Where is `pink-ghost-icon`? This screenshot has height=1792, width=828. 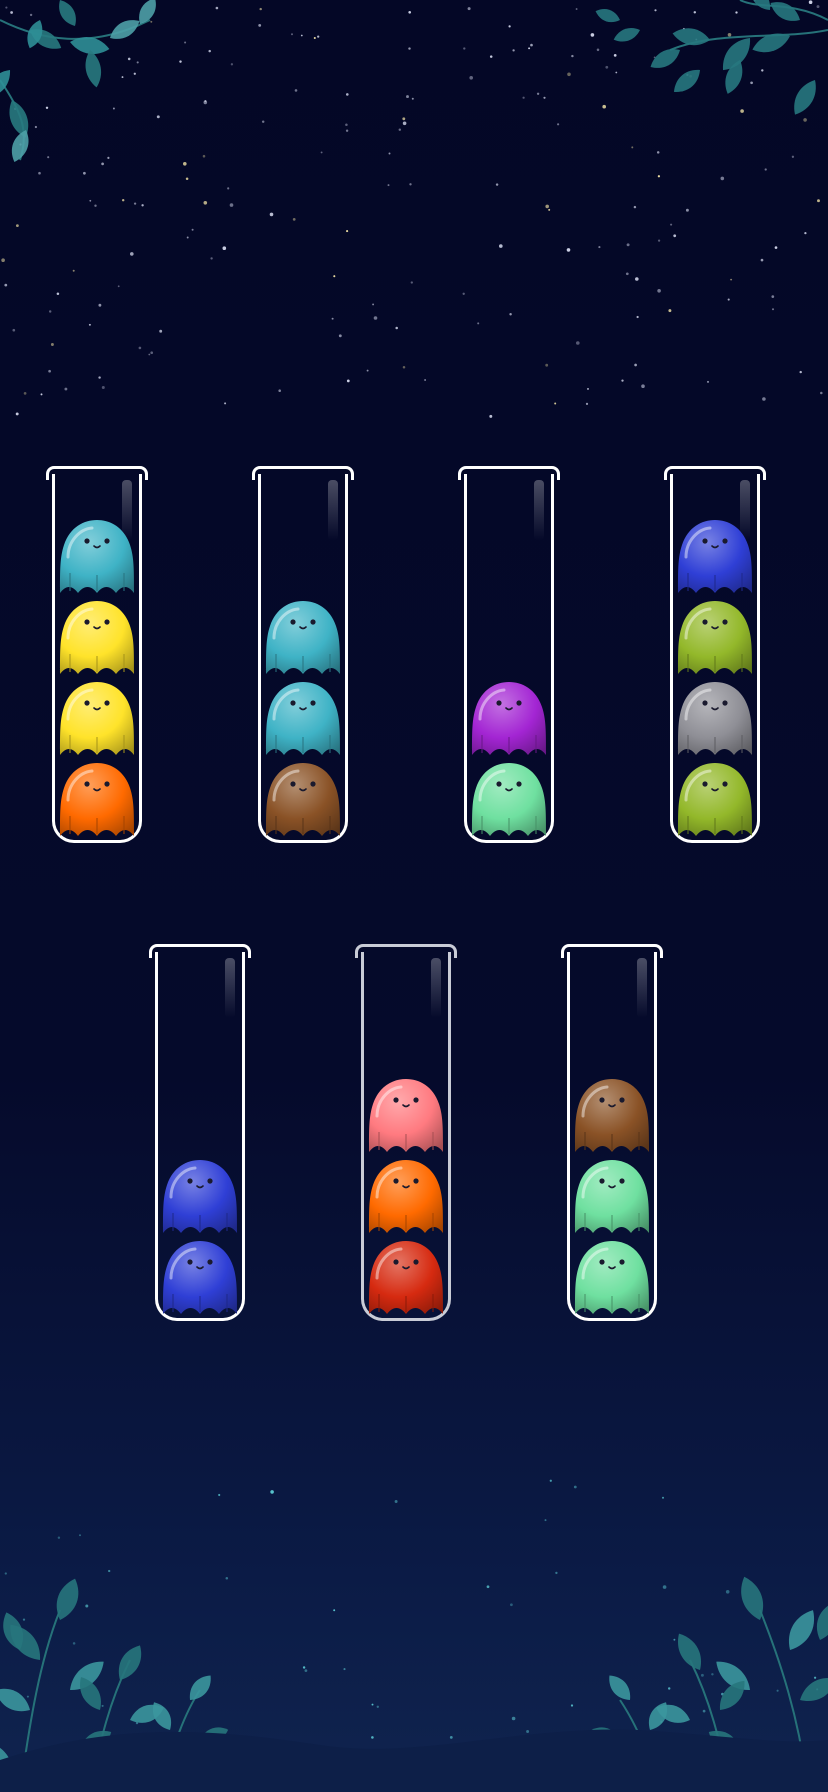 pink-ghost-icon is located at coordinates (406, 1116).